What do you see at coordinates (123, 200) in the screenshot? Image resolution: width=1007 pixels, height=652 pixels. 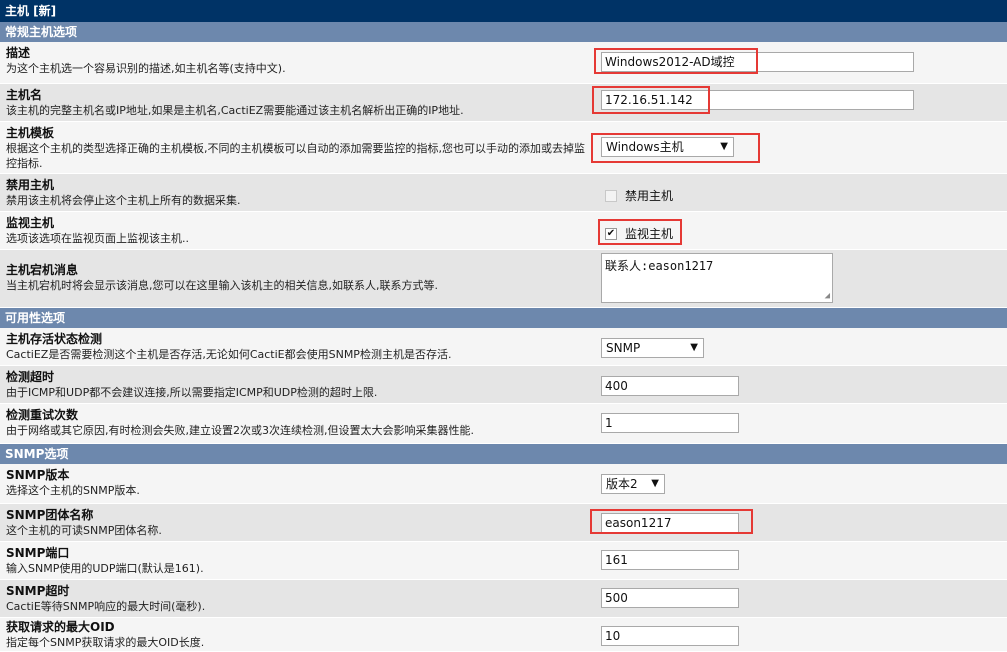 I see `field-help: 禁用该主机将会停止这个主机上所有的数据采集.` at bounding box center [123, 200].